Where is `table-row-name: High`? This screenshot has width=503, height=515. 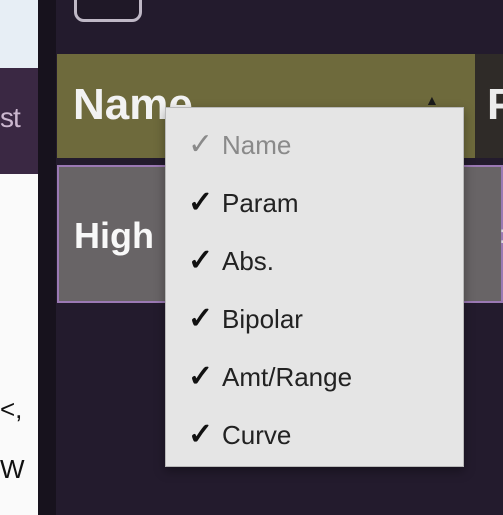 table-row-name: High is located at coordinates (114, 235).